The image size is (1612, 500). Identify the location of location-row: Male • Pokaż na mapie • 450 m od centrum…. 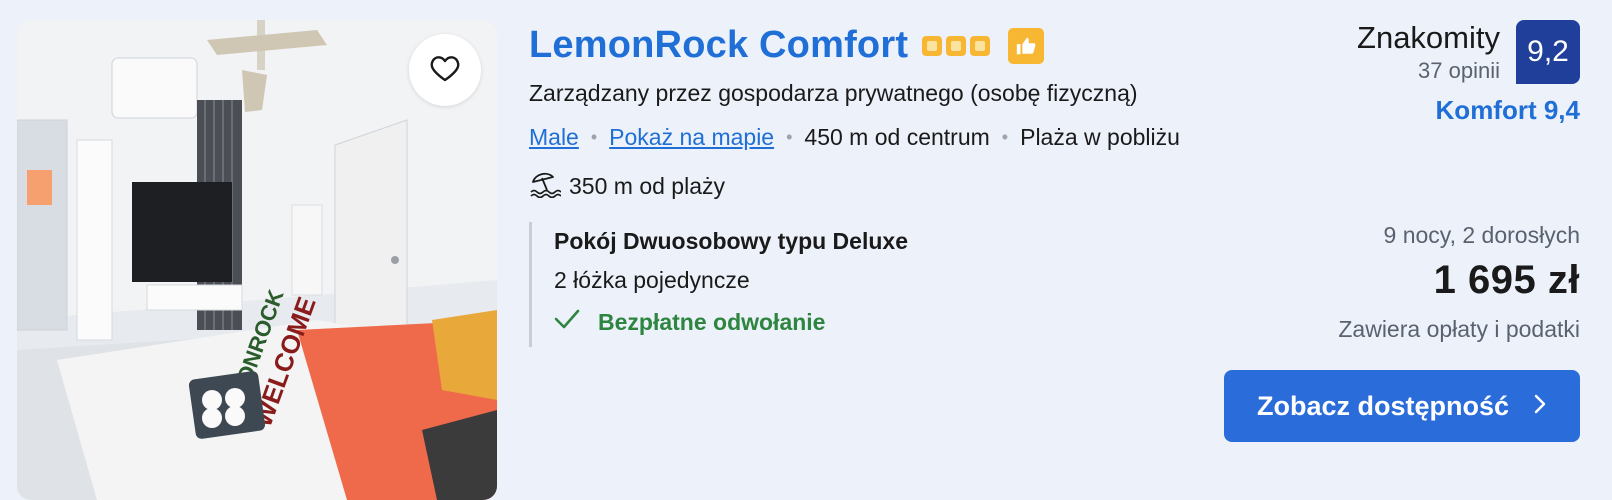
(854, 137).